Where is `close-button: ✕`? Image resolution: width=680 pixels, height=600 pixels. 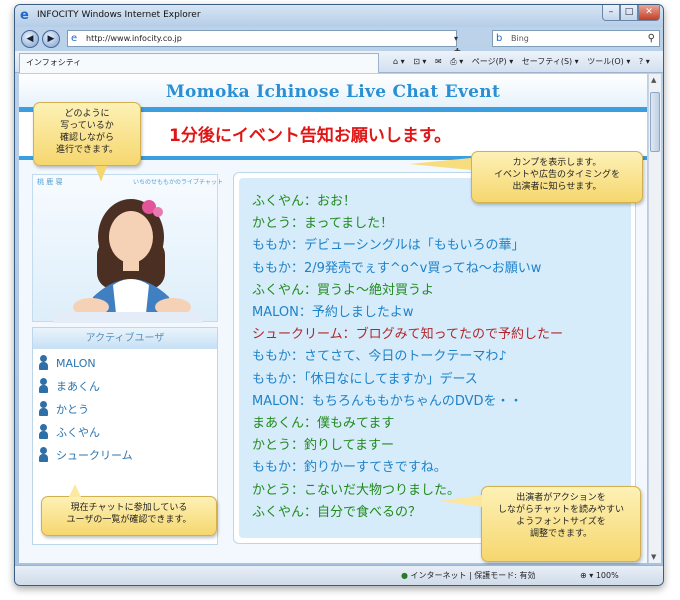 close-button: ✕ is located at coordinates (649, 13).